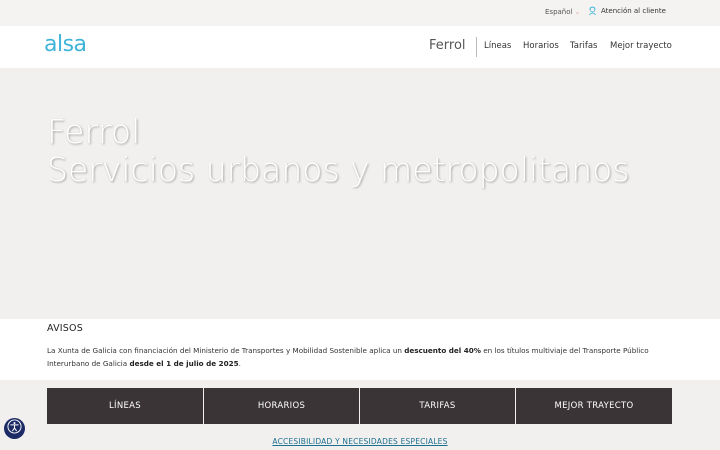  I want to click on notice-discount: descuento del 40%, so click(442, 350).